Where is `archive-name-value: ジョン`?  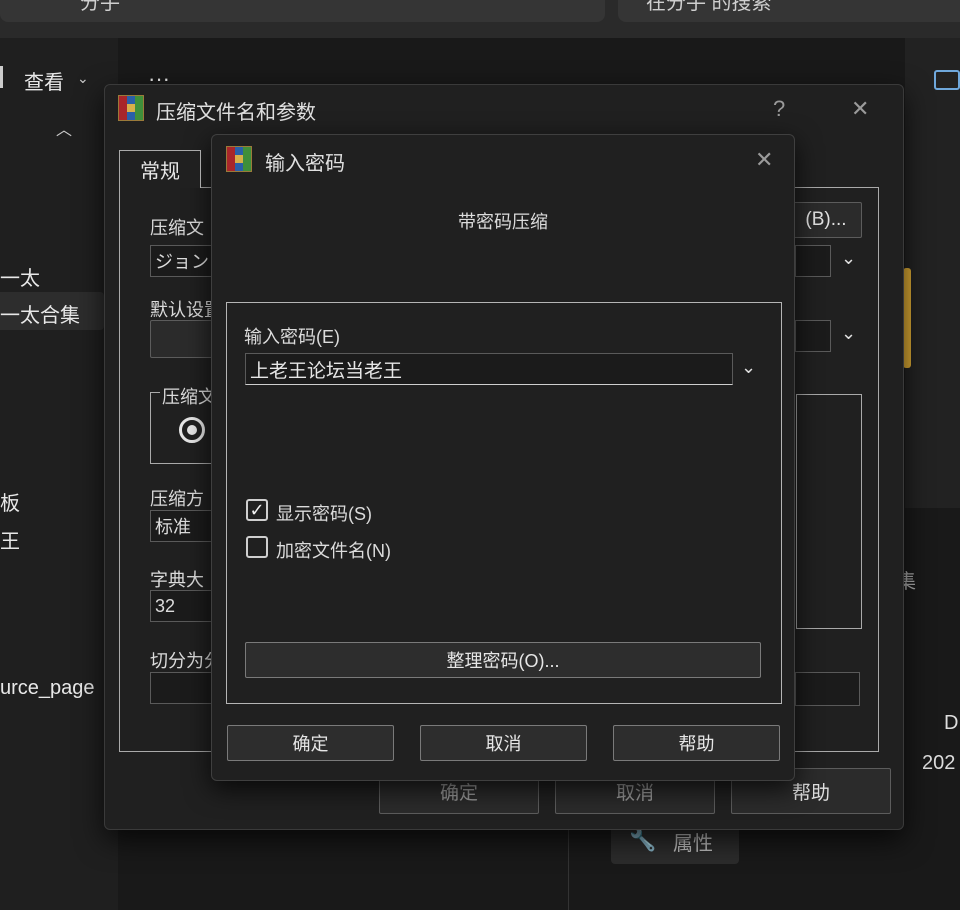 archive-name-value: ジョン is located at coordinates (182, 262).